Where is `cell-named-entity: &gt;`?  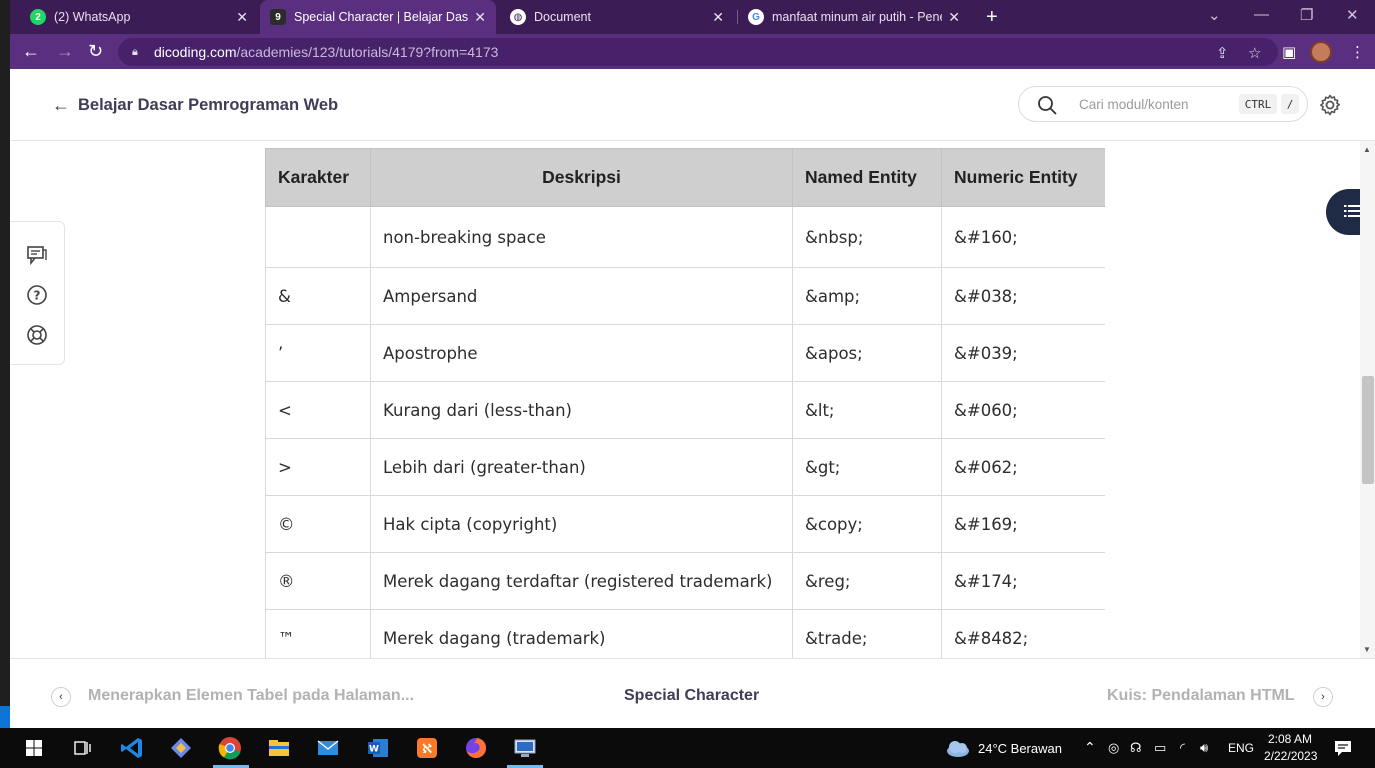 cell-named-entity: &gt; is located at coordinates (867, 467).